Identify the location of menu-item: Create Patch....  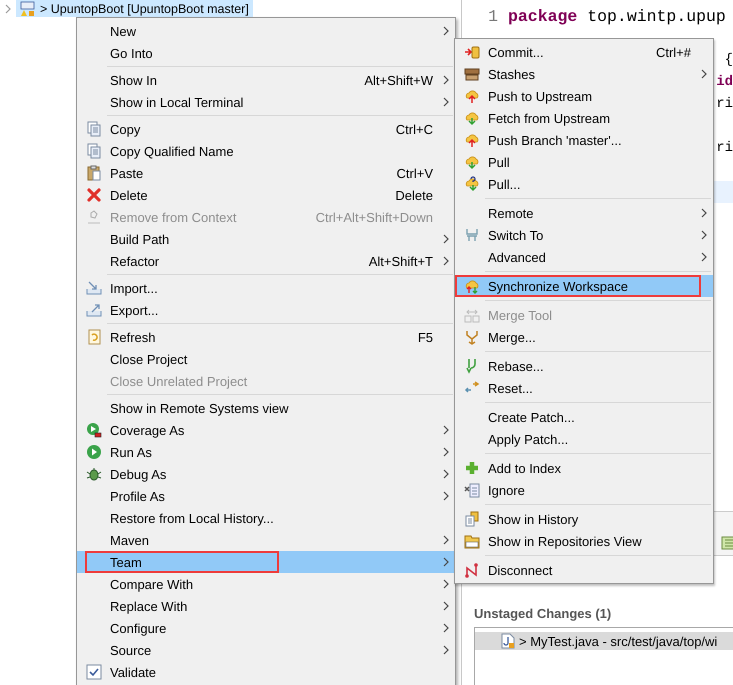
(584, 417).